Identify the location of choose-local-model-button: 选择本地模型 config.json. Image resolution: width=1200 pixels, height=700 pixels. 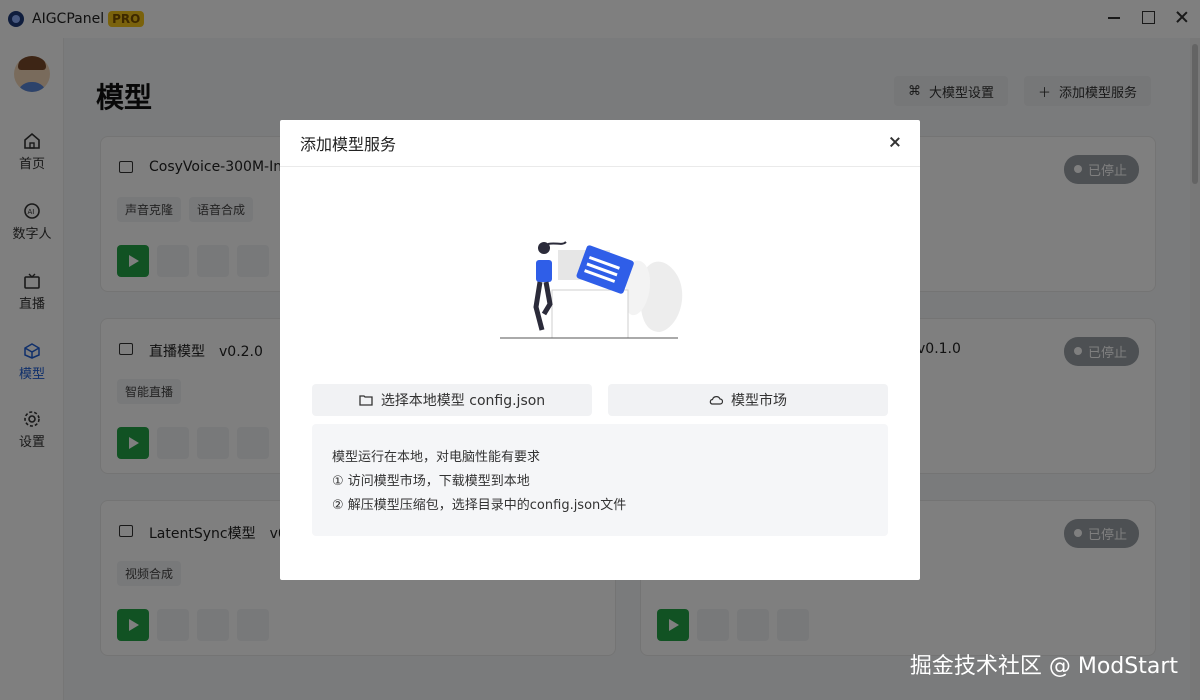
(452, 400).